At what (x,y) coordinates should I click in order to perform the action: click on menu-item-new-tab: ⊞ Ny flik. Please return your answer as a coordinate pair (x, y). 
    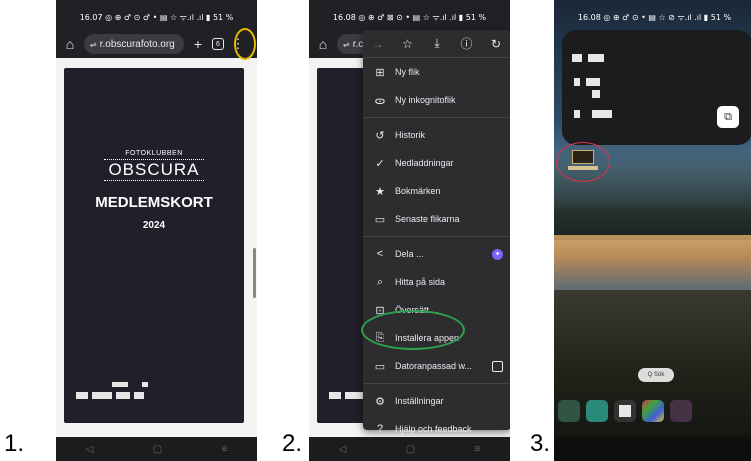
    Looking at the image, I should click on (436, 72).